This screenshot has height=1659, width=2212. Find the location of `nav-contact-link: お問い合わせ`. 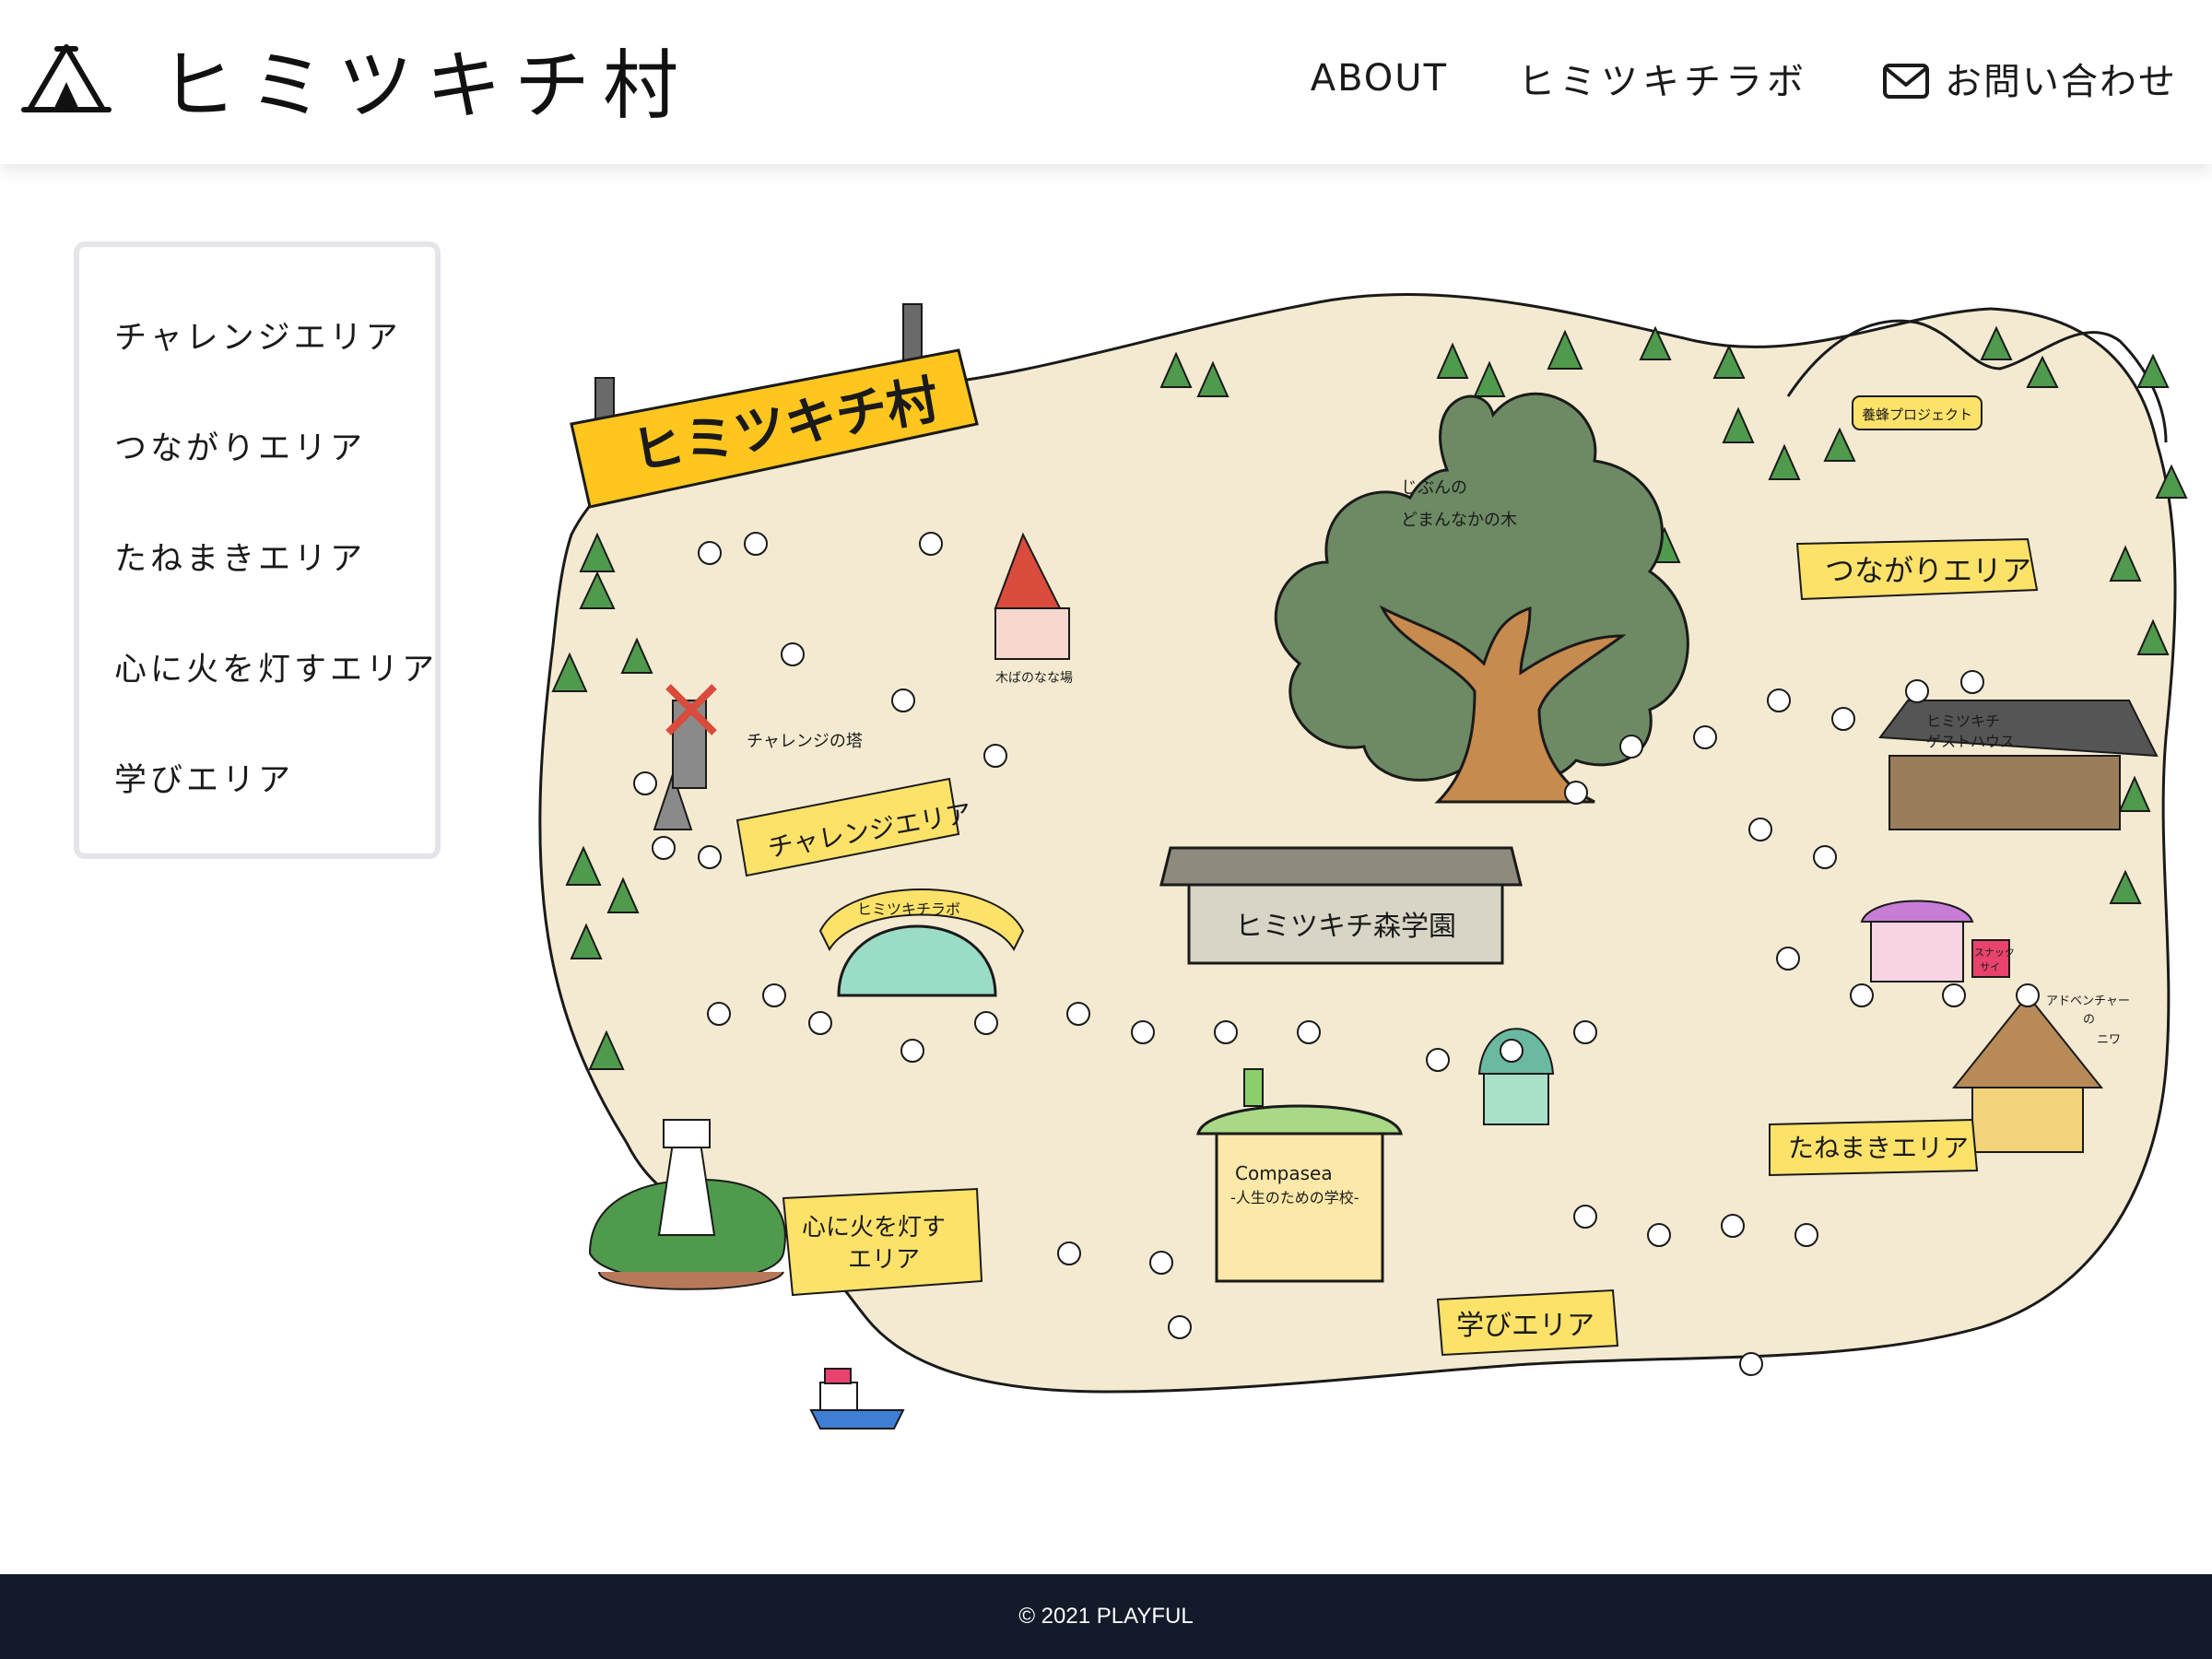

nav-contact-link: お問い合わせ is located at coordinates (2029, 78).